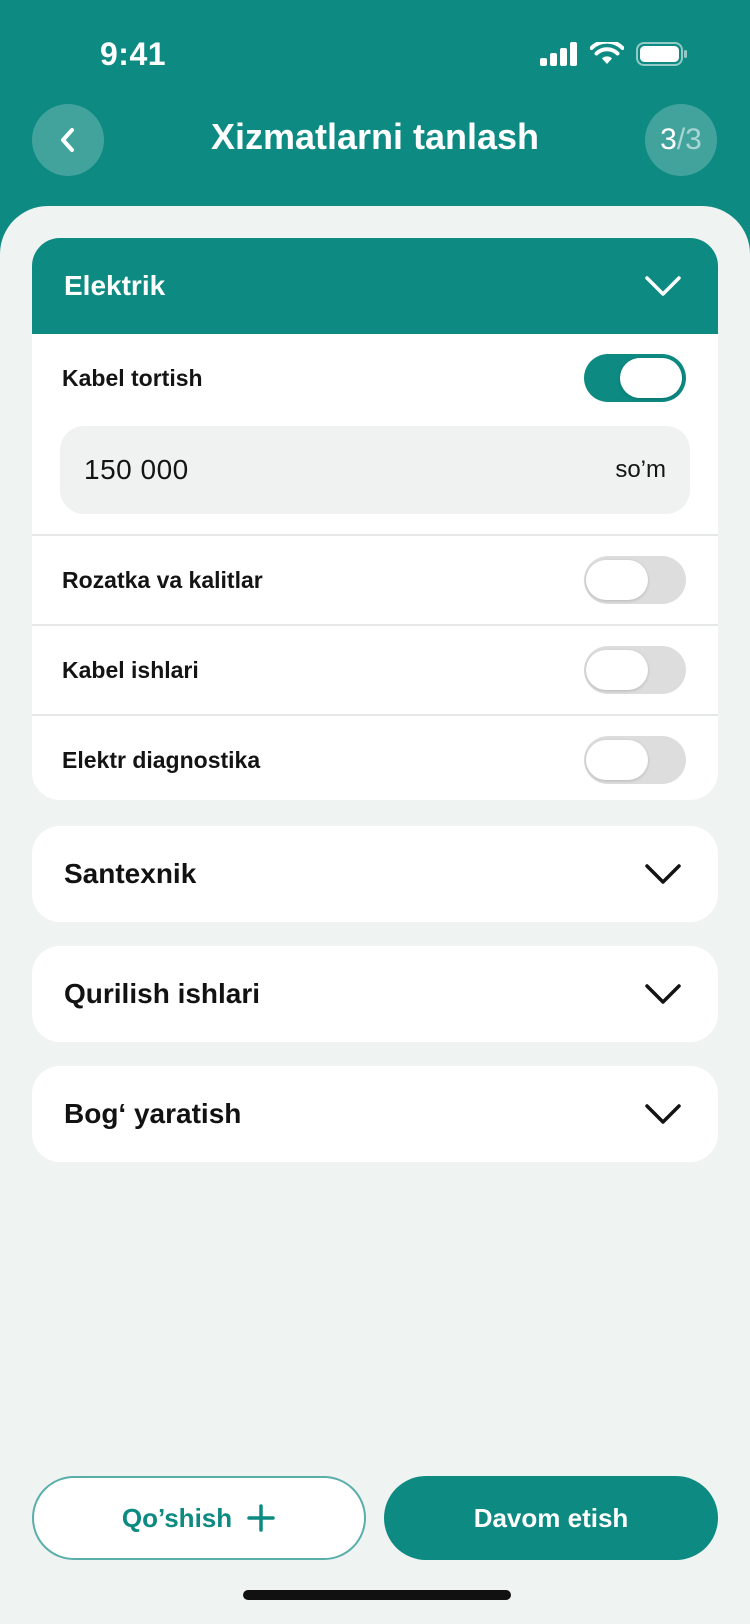 The height and width of the screenshot is (1624, 750). I want to click on section-title: Qurilish ishlari, so click(162, 993).